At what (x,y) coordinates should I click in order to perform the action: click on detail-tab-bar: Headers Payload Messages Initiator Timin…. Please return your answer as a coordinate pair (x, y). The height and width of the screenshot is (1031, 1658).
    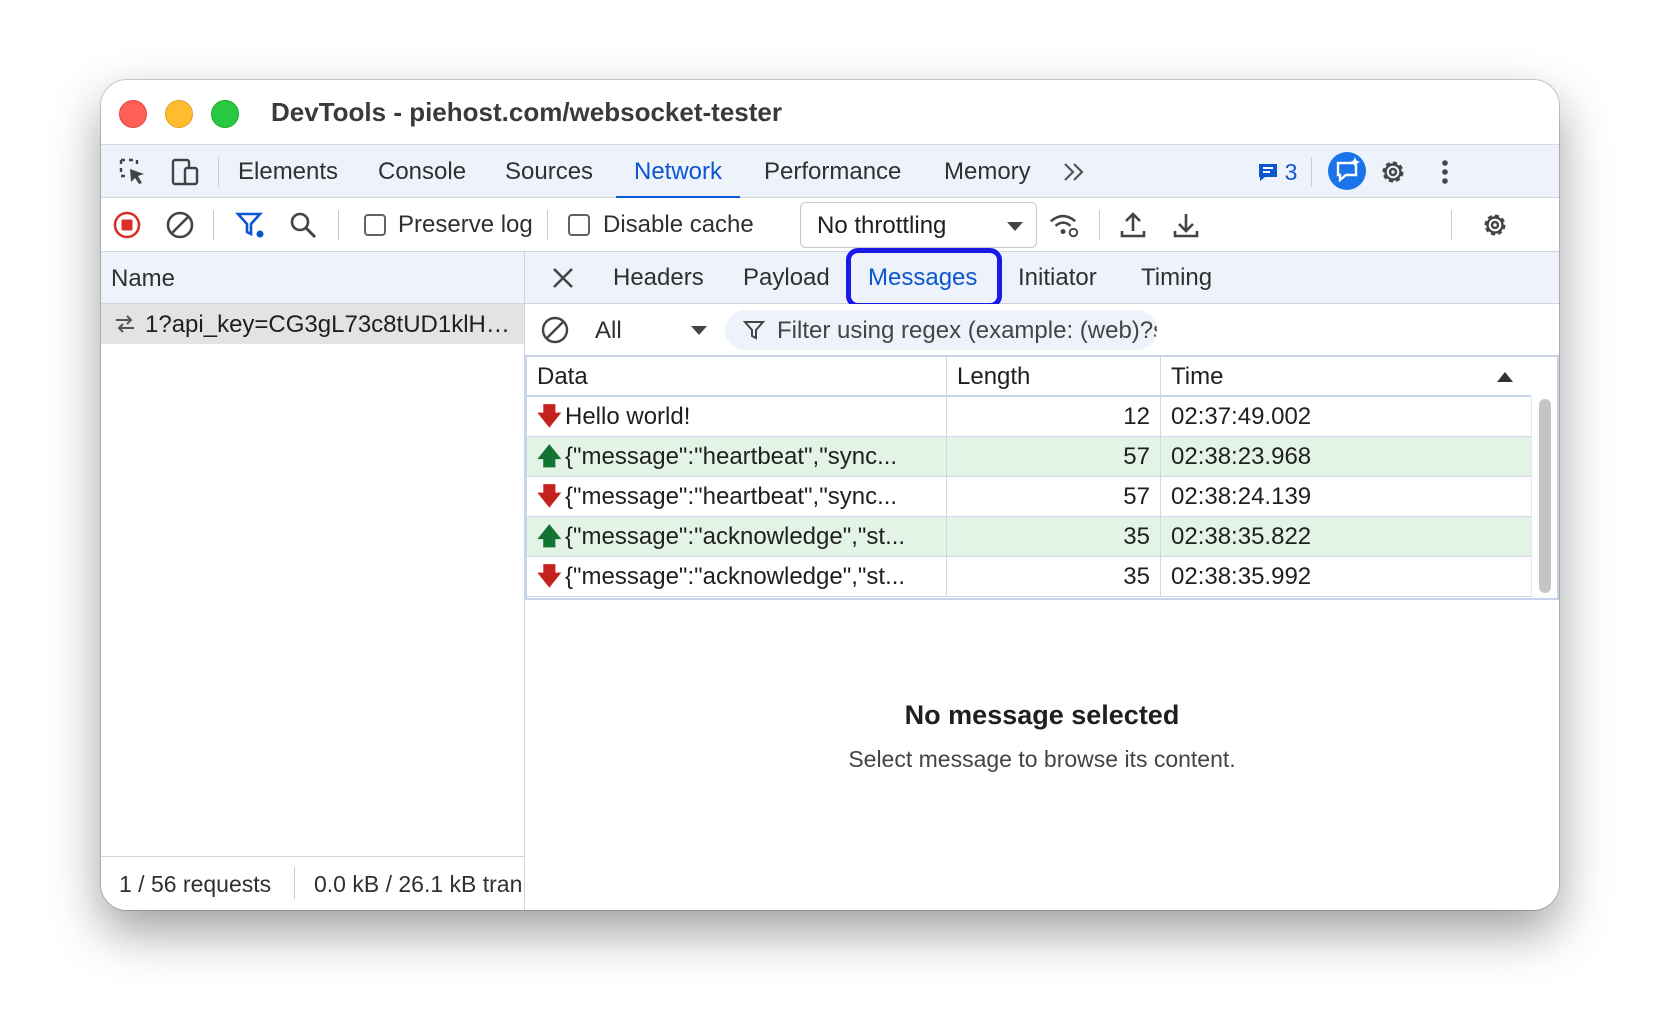
    Looking at the image, I should click on (1042, 278).